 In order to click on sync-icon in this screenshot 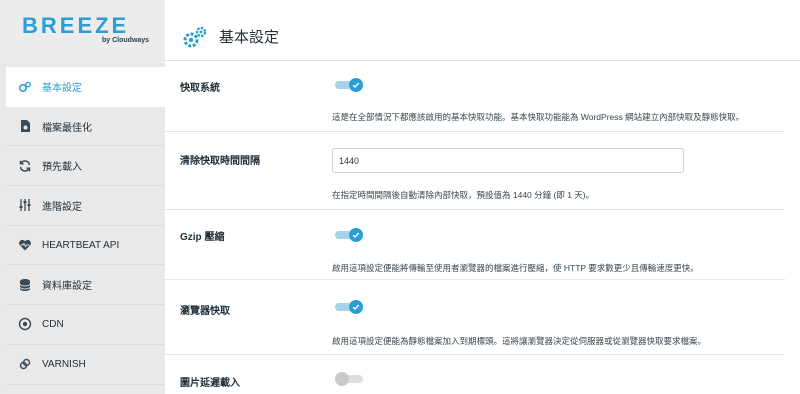, I will do `click(25, 166)`.